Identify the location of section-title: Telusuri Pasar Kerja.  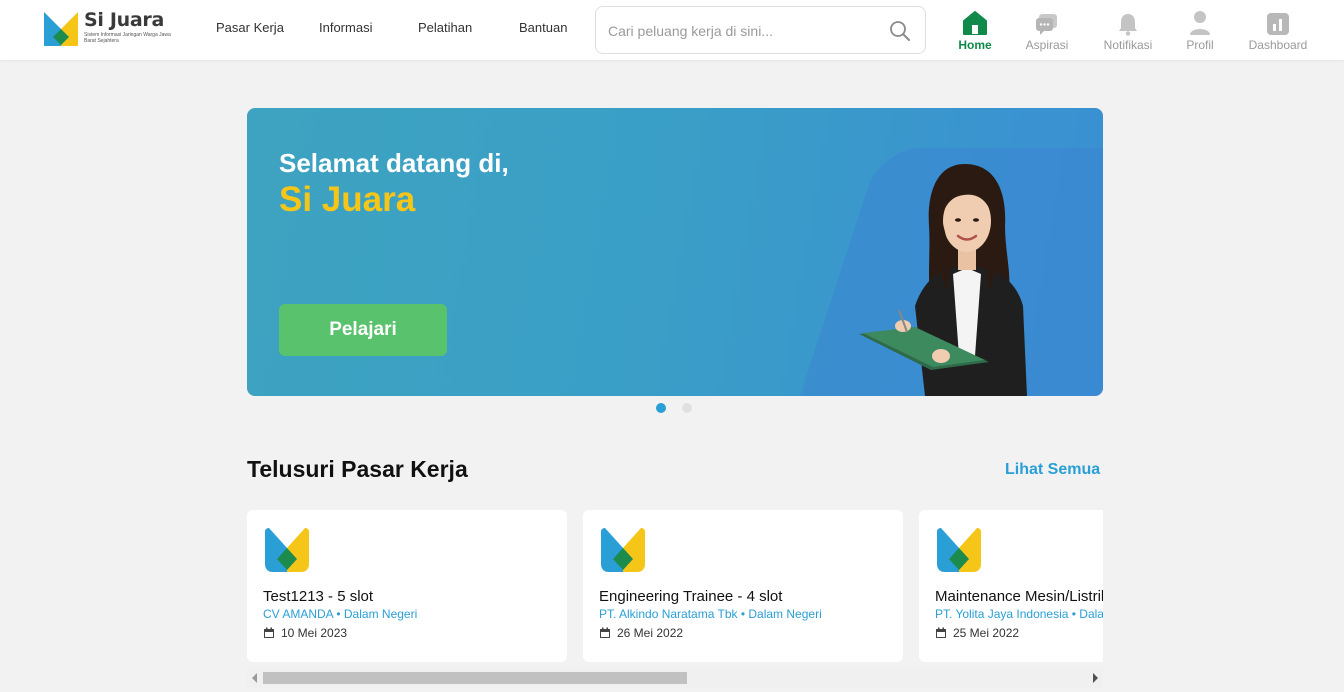
(357, 469).